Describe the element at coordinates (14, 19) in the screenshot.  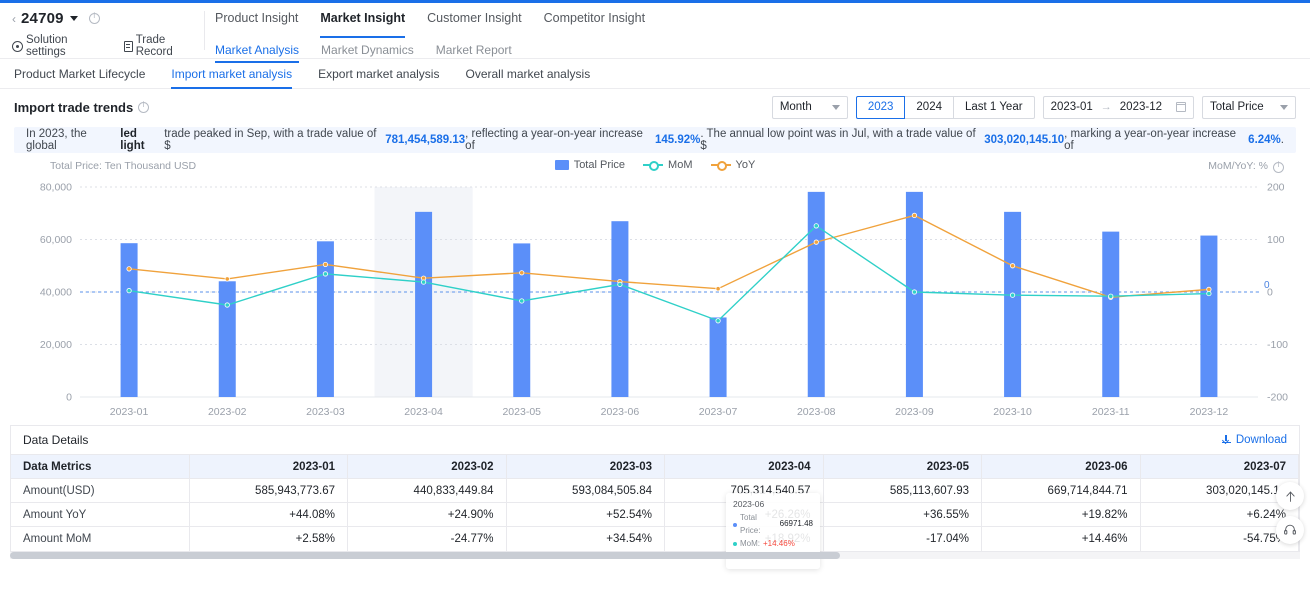
I see `chevron-left-icon: ‹` at that location.